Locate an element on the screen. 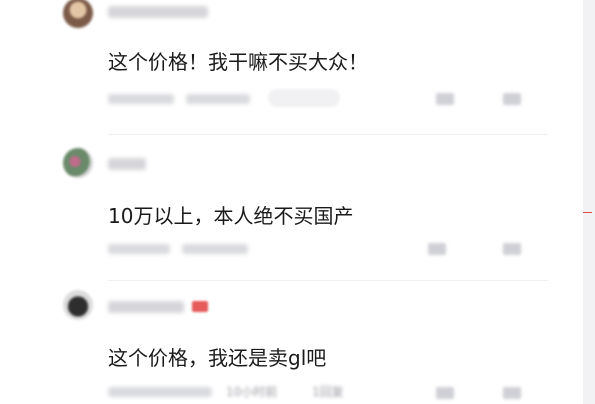 The image size is (595, 404). comment-time: 10小时前 is located at coordinates (252, 392).